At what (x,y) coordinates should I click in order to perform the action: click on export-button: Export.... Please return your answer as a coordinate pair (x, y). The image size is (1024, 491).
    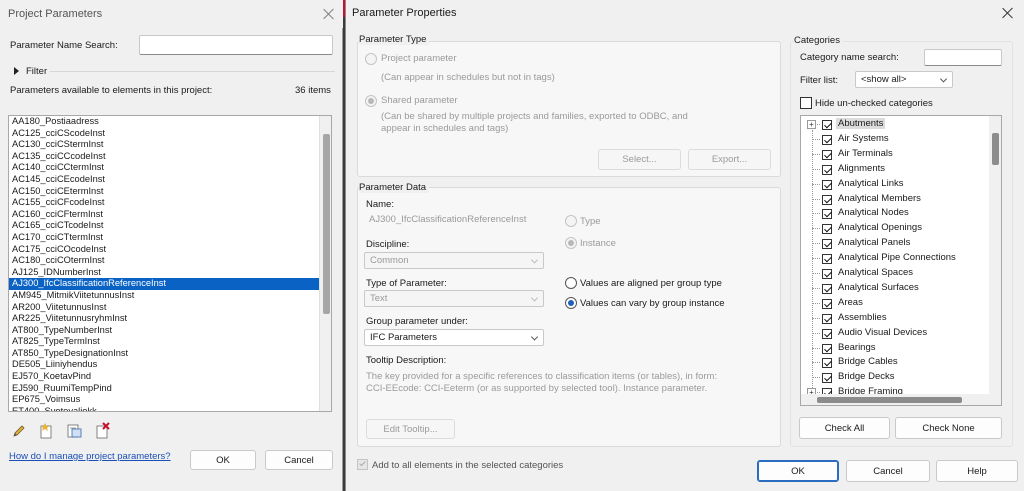
    Looking at the image, I should click on (729, 159).